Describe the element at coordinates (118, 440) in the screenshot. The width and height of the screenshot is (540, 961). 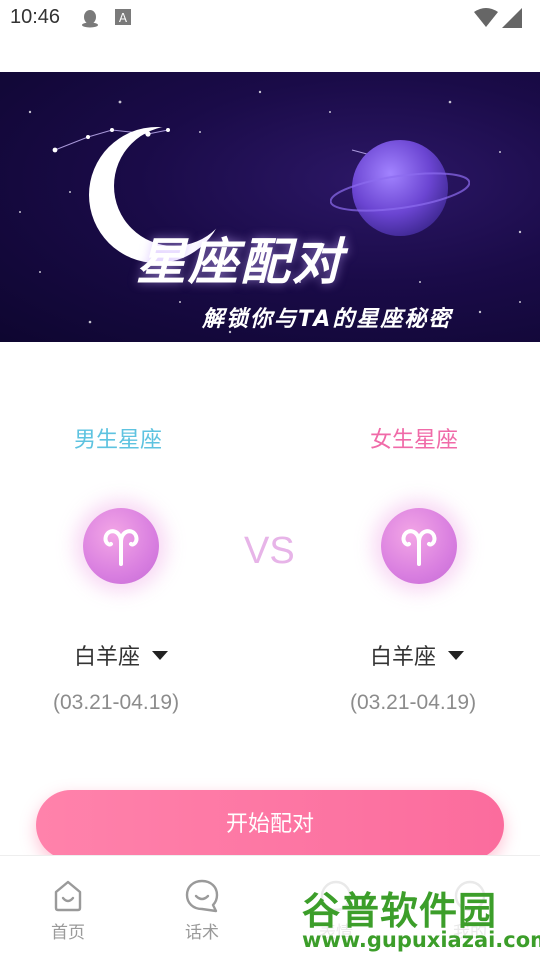
I see `male-sign-label: 男生星座` at that location.